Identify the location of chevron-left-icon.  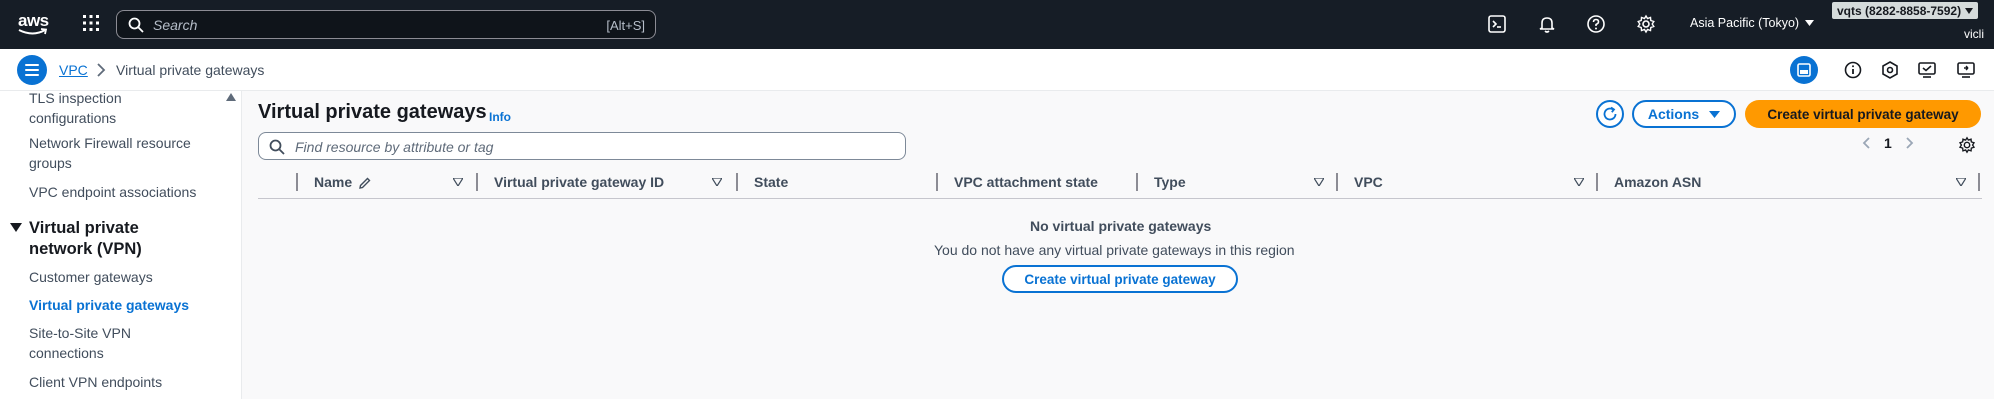
(1866, 143).